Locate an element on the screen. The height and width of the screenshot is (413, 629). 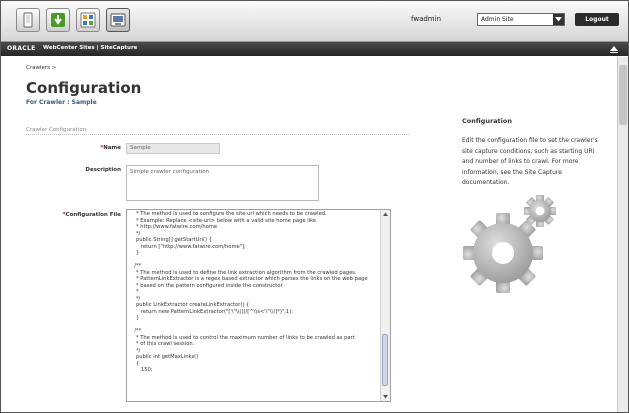
name-label-text: Name is located at coordinates (112, 148).